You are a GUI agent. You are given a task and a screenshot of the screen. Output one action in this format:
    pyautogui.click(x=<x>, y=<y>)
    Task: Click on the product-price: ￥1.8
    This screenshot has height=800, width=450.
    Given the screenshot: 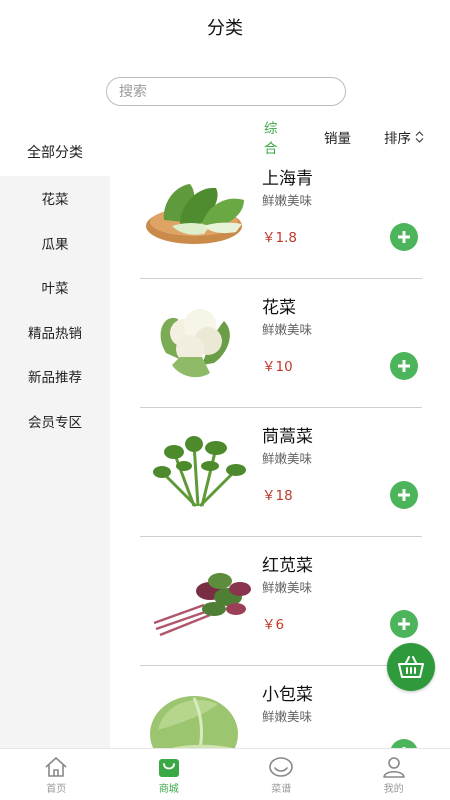 What is the action you would take?
    pyautogui.click(x=279, y=238)
    